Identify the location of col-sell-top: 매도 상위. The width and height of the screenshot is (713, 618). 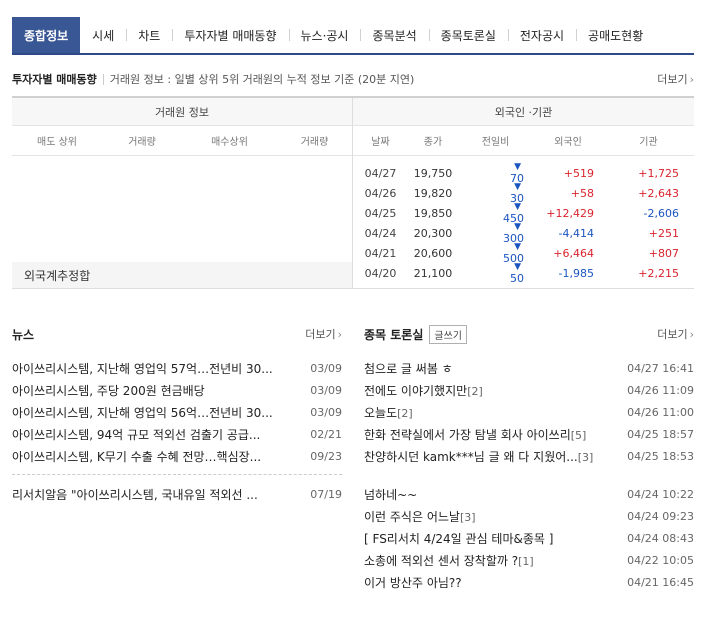
(57, 142).